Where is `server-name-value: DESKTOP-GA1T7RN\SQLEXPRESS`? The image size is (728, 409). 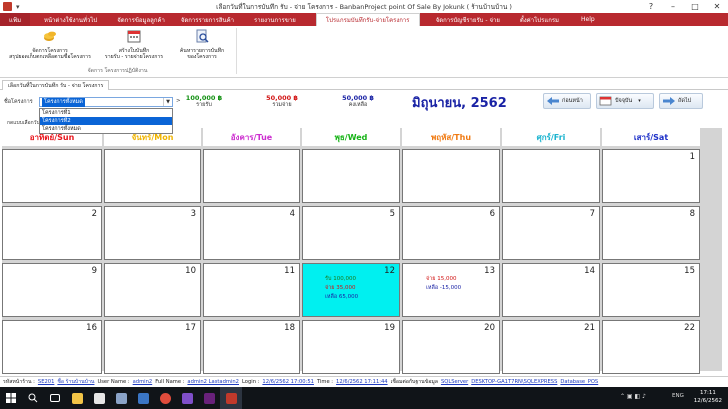 server-name-value: DESKTOP-GA1T7RN\SQLEXPRESS is located at coordinates (514, 382).